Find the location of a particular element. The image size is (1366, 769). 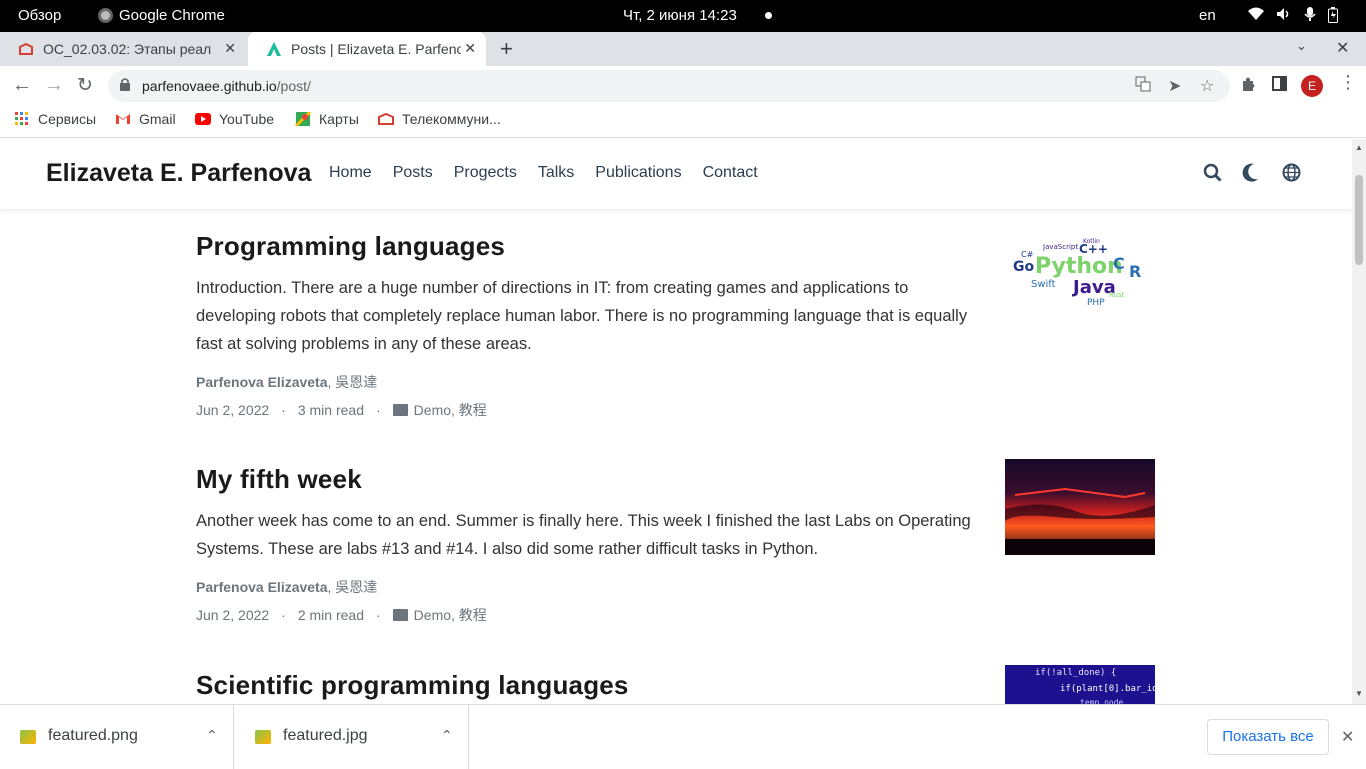

lock-icon is located at coordinates (125, 84).